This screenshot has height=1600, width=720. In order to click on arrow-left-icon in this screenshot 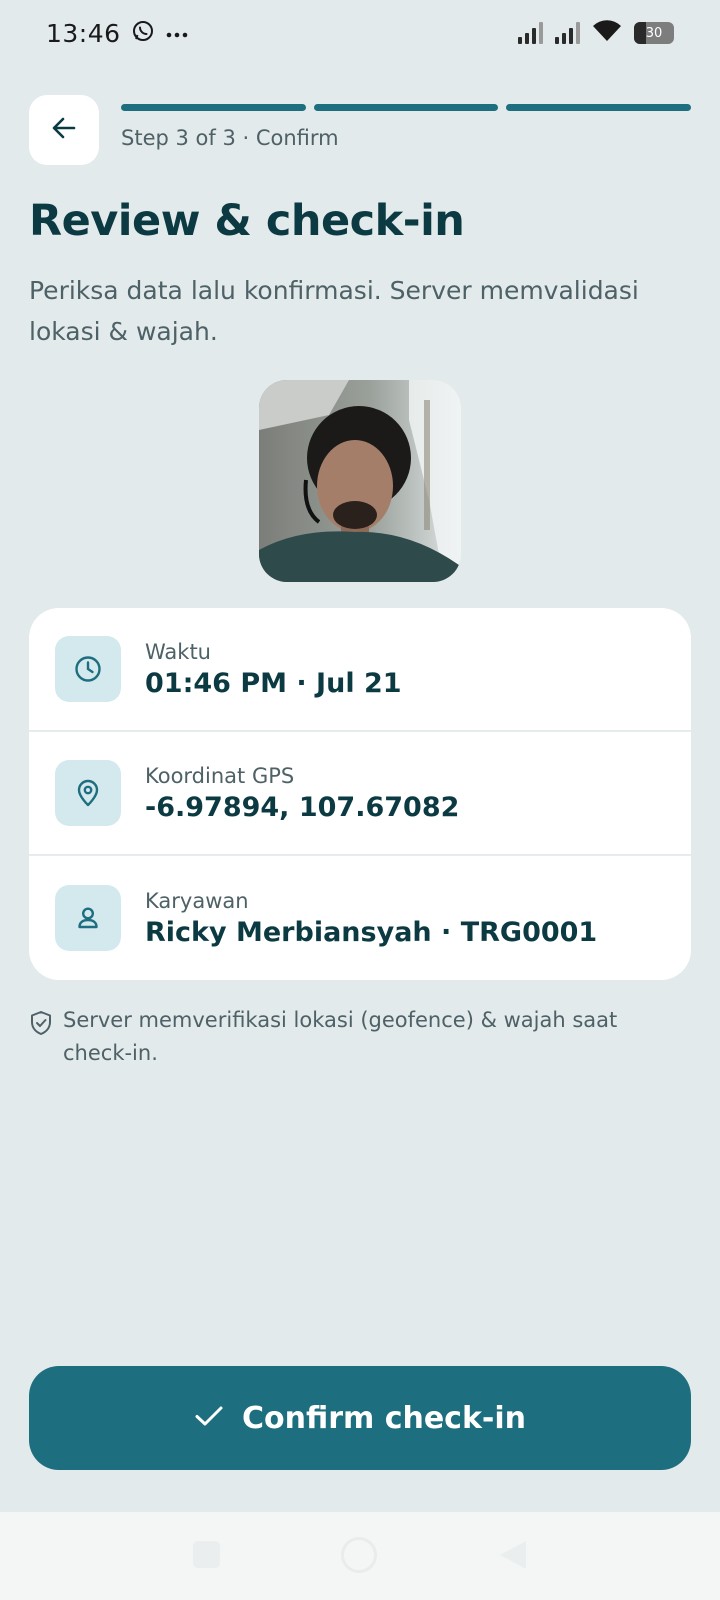, I will do `click(64, 130)`.